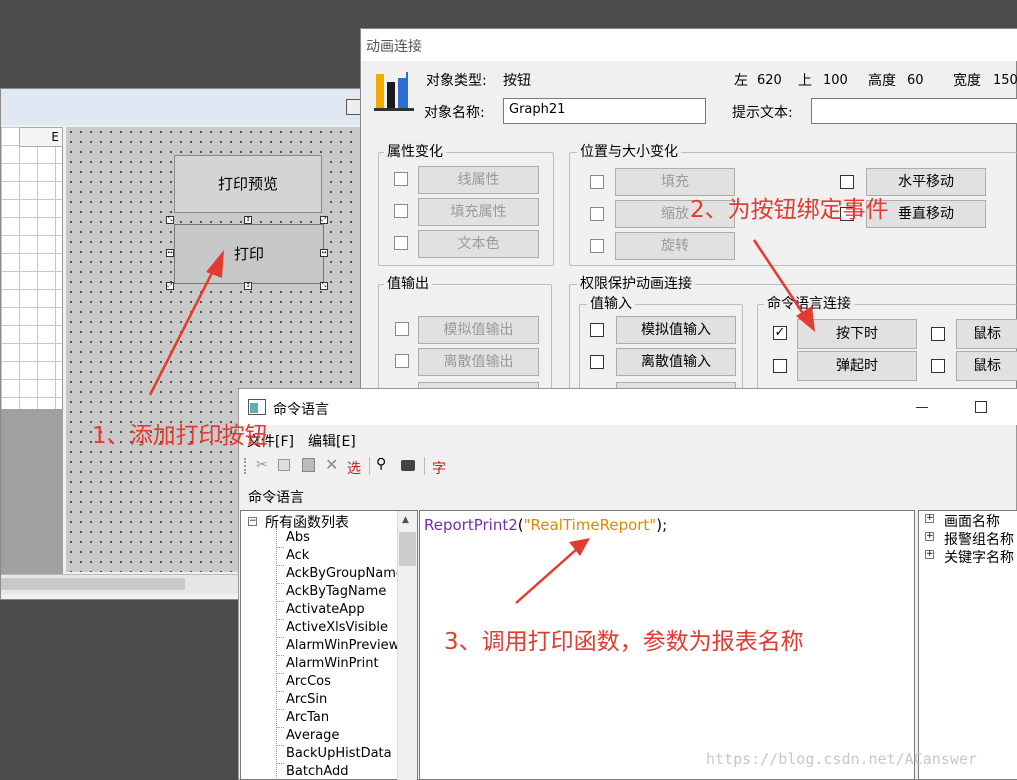 This screenshot has height=780, width=1017. Describe the element at coordinates (841, 759) in the screenshot. I see `watermark: https://blog.csdn.net/ACanswer` at that location.